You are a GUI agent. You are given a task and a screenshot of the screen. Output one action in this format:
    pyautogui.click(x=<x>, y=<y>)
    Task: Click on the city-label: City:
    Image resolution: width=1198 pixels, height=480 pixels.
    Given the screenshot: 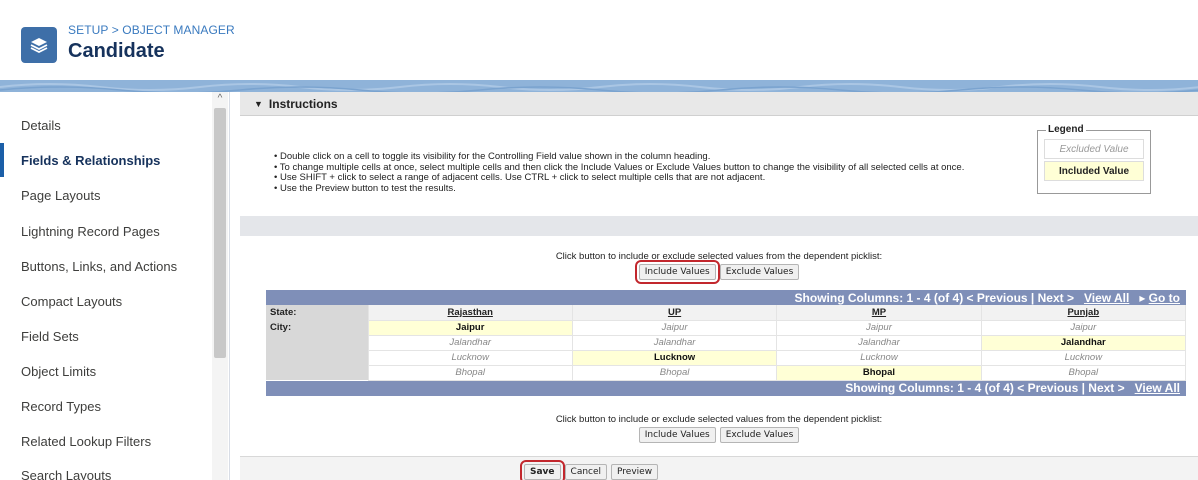 What is the action you would take?
    pyautogui.click(x=317, y=327)
    